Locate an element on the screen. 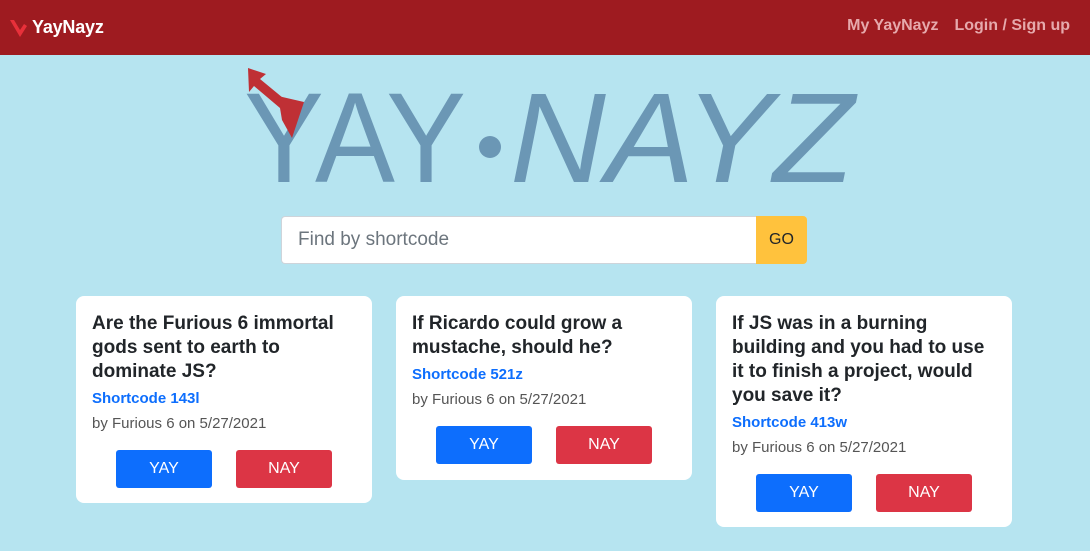  brand-link: YayNayz is located at coordinates (57, 27).